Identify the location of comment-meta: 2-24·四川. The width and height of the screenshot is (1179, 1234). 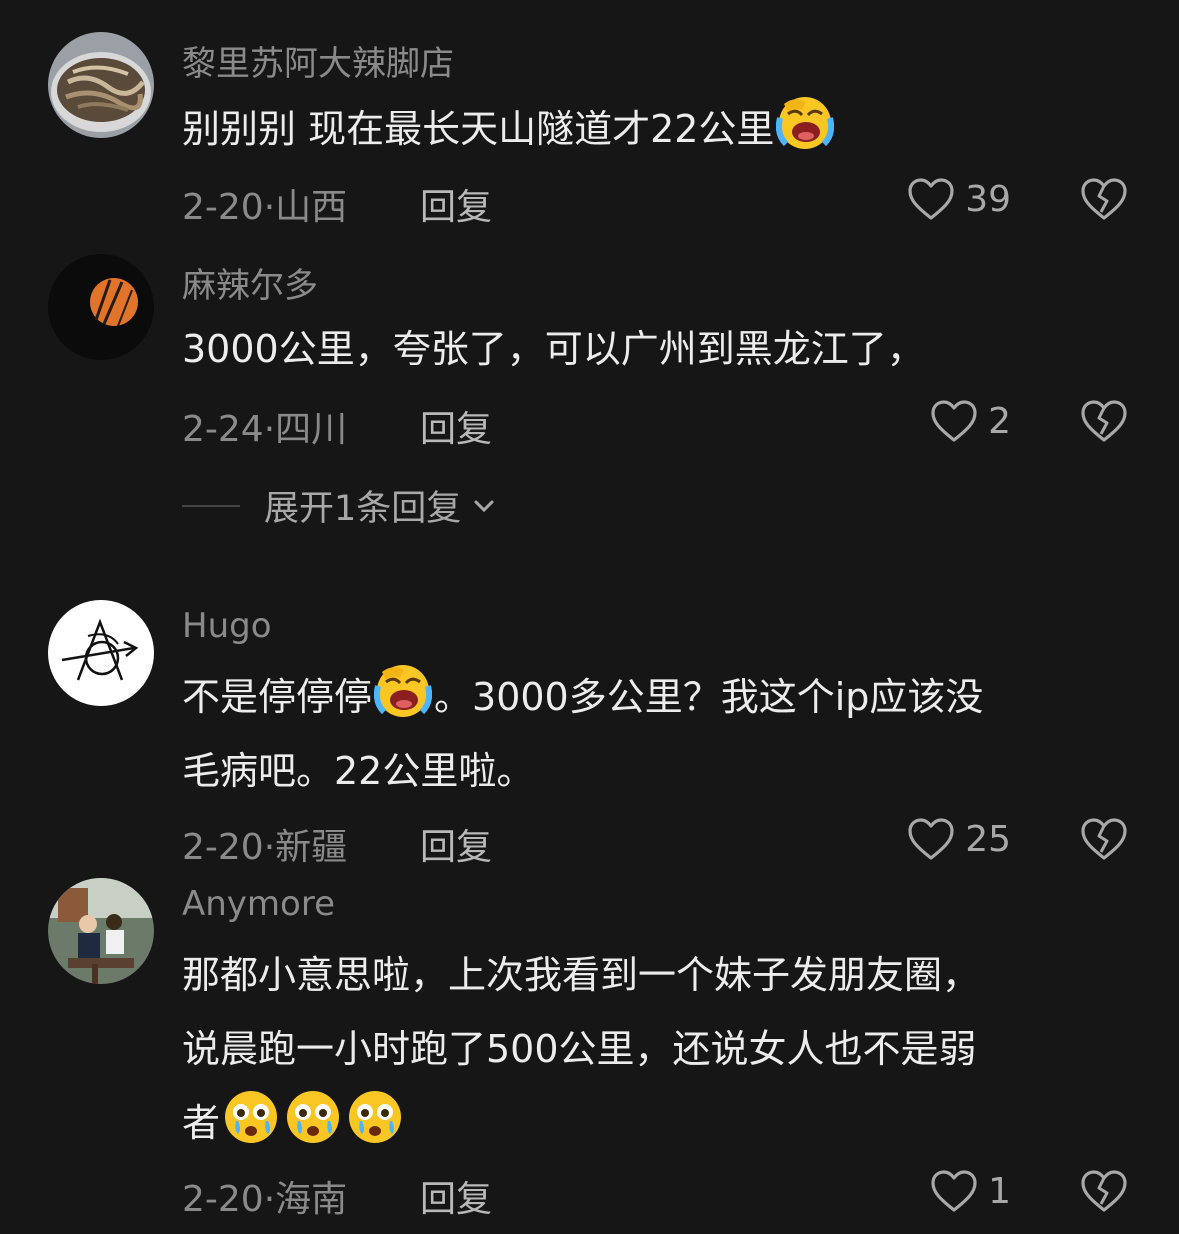
(264, 426).